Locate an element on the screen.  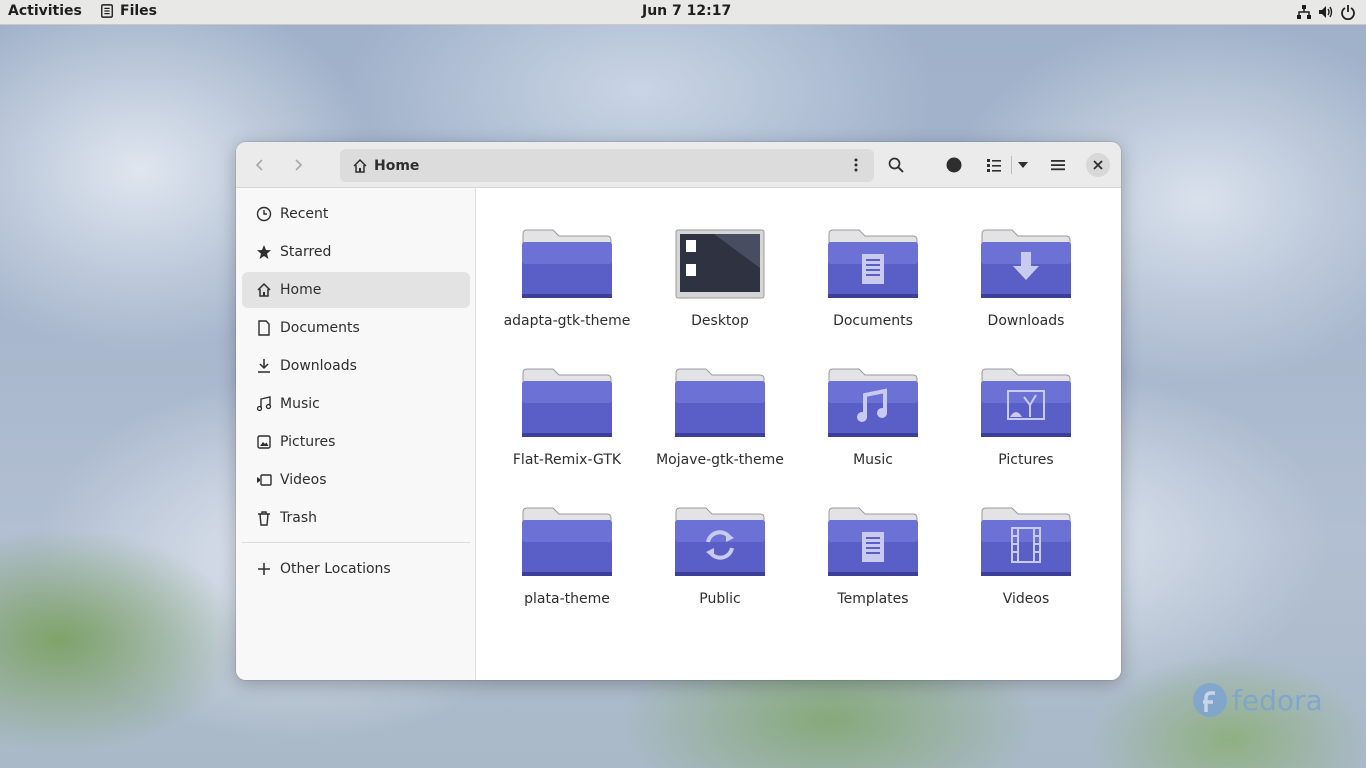
download-icon is located at coordinates (264, 366).